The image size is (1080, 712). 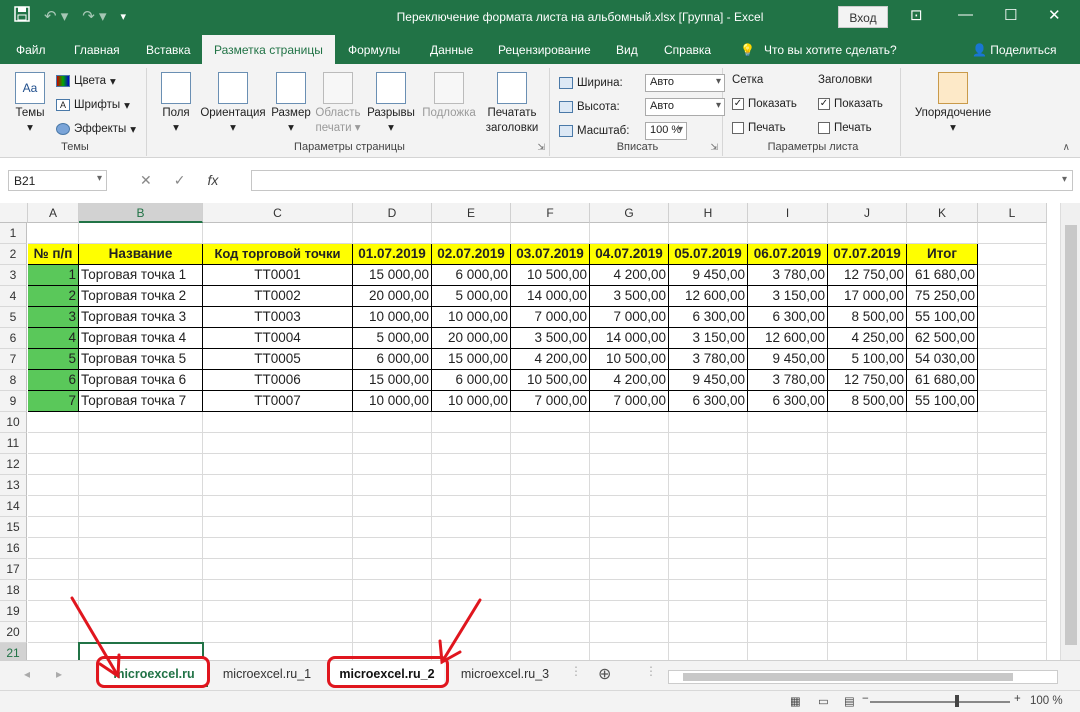 I want to click on page-break-view-icon: ▤, so click(x=849, y=701).